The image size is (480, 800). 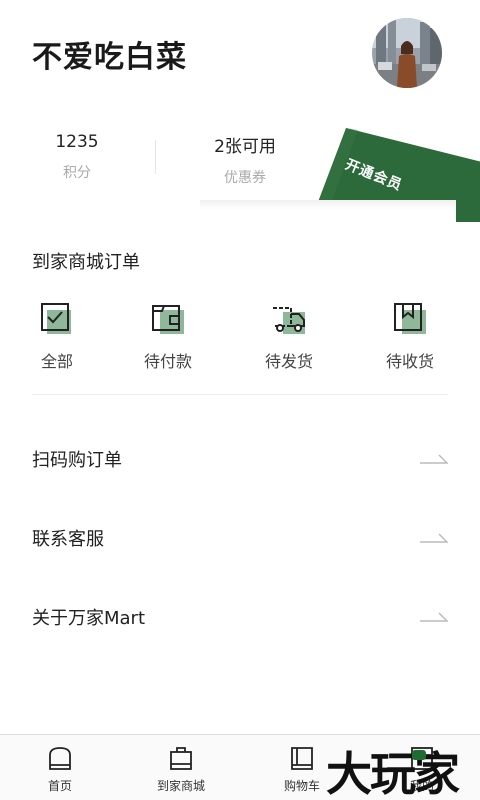 I want to click on order-pending-payment: 待付款, so click(x=168, y=336).